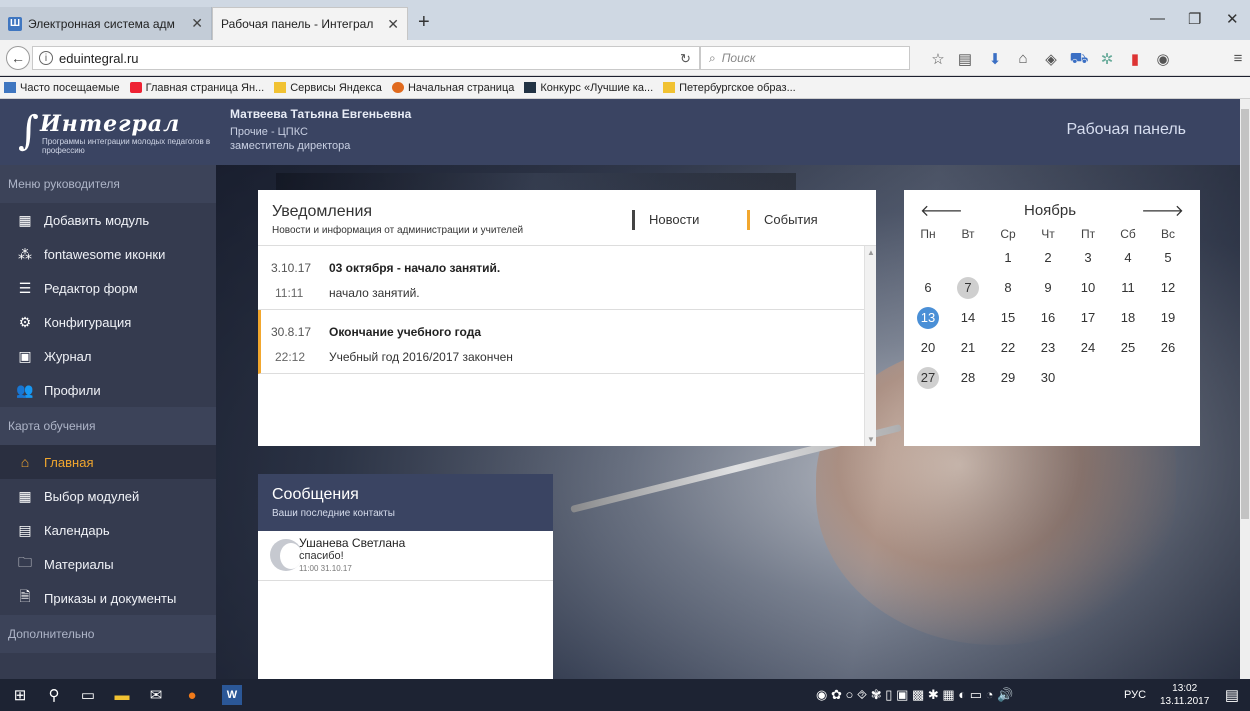 Image resolution: width=1250 pixels, height=711 pixels. I want to click on site-info-icon: i, so click(46, 58).